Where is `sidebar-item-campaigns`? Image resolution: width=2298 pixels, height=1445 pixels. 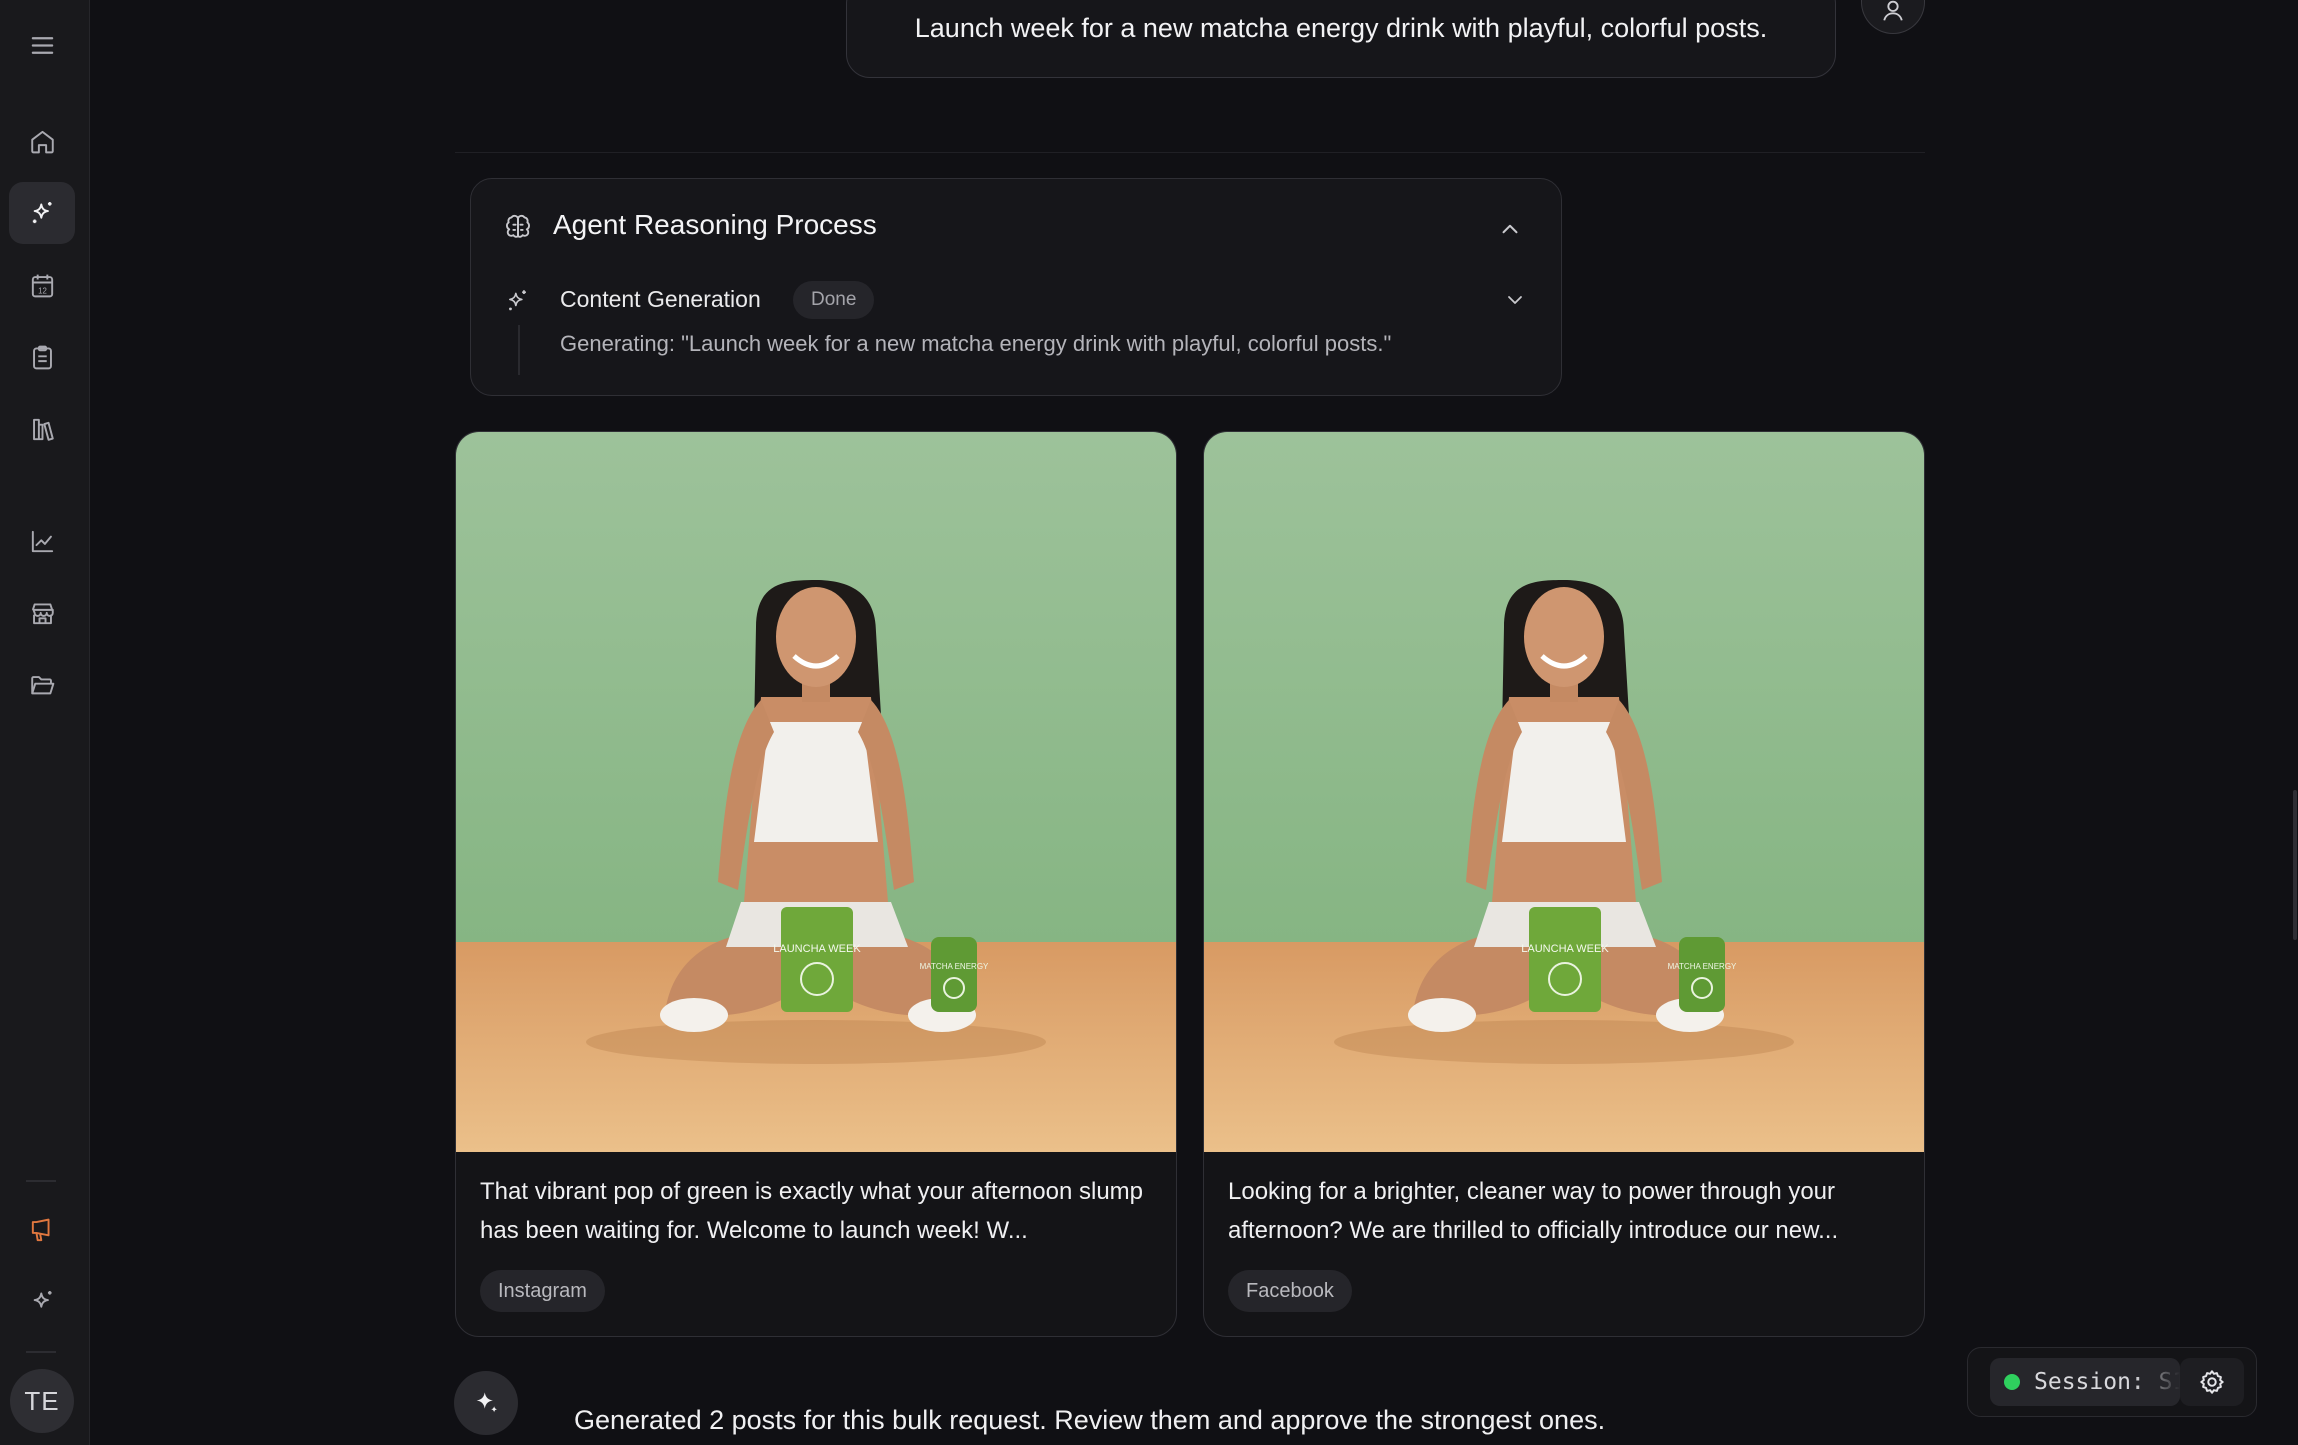
sidebar-item-campaigns is located at coordinates (42, 1230).